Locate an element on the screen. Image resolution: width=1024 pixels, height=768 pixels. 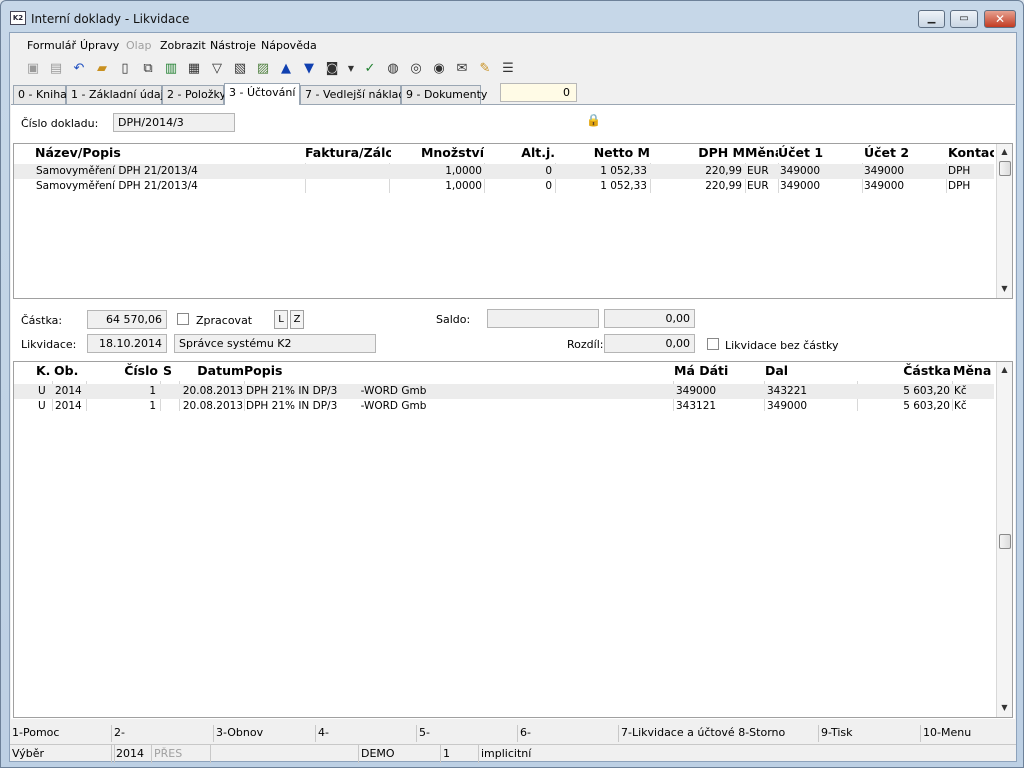
fkey-2: 2- is located at coordinates (163, 733).